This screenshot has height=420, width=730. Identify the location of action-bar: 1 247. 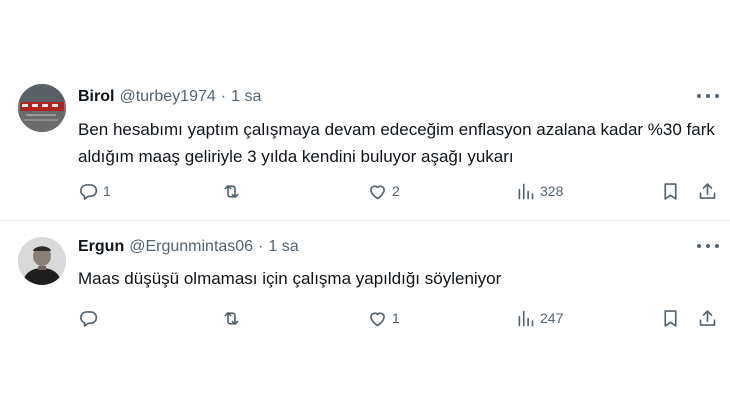
(398, 318).